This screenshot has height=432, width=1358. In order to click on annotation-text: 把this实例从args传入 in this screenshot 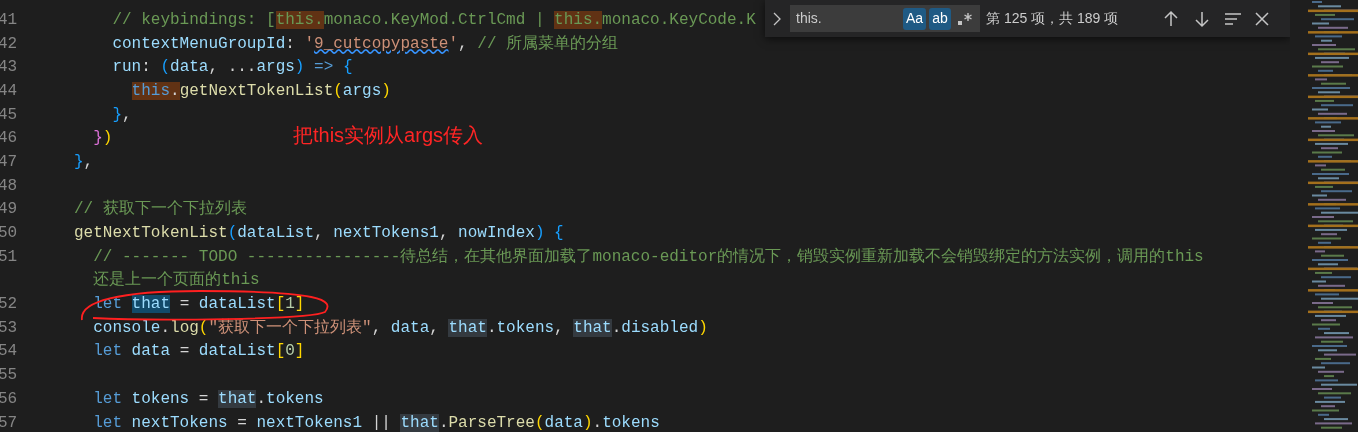, I will do `click(388, 135)`.